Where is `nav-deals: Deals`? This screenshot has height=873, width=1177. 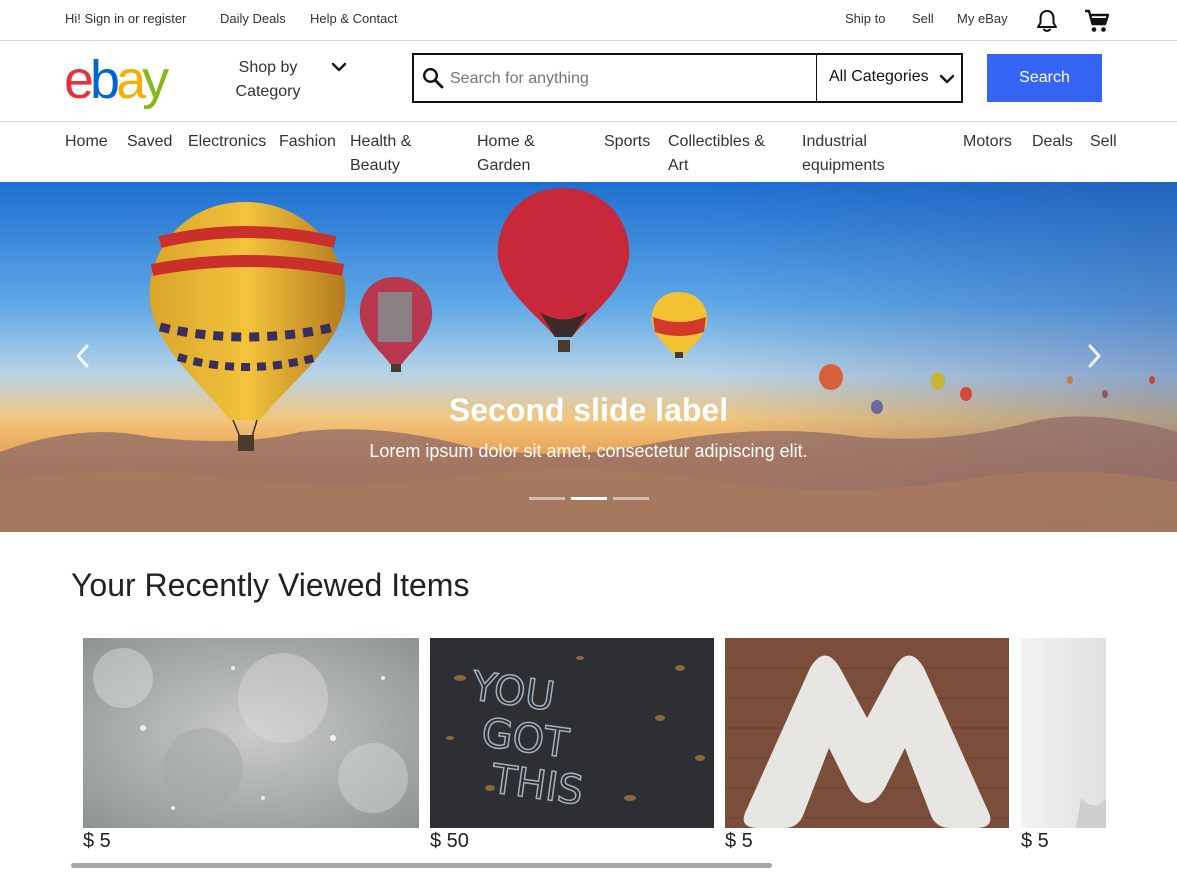 nav-deals: Deals is located at coordinates (1052, 142).